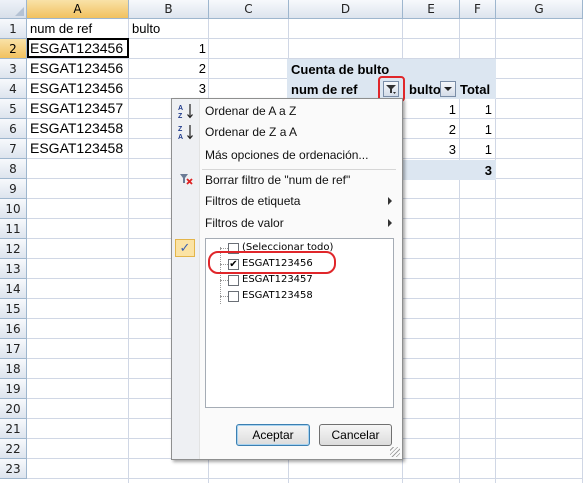  I want to click on cell-a4: ESGAT123456, so click(76, 88).